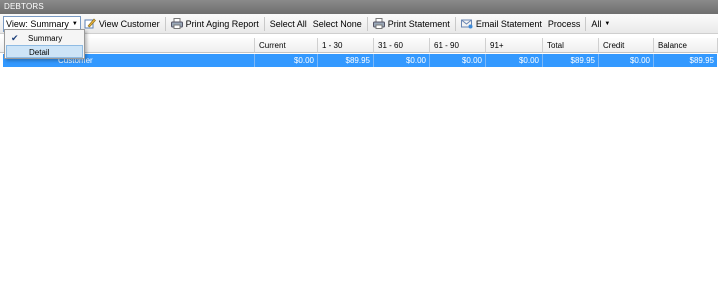  I want to click on menu-item-detail: Detail, so click(44, 51).